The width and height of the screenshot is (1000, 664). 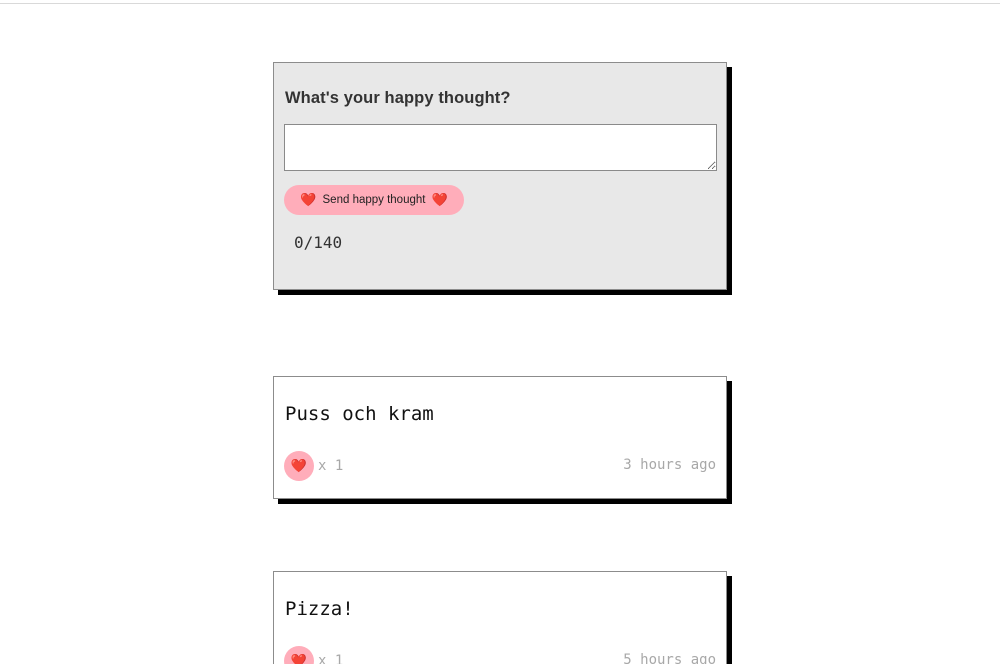 What do you see at coordinates (359, 414) in the screenshot?
I see `thought-message: Puss och kram` at bounding box center [359, 414].